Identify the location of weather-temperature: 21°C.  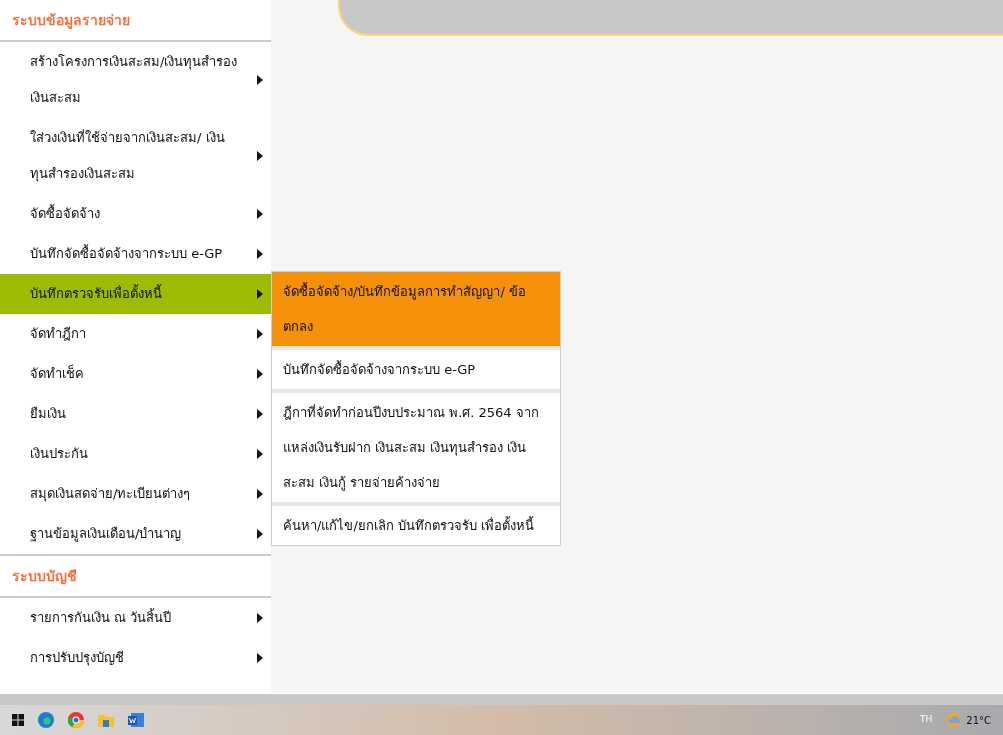
(978, 720).